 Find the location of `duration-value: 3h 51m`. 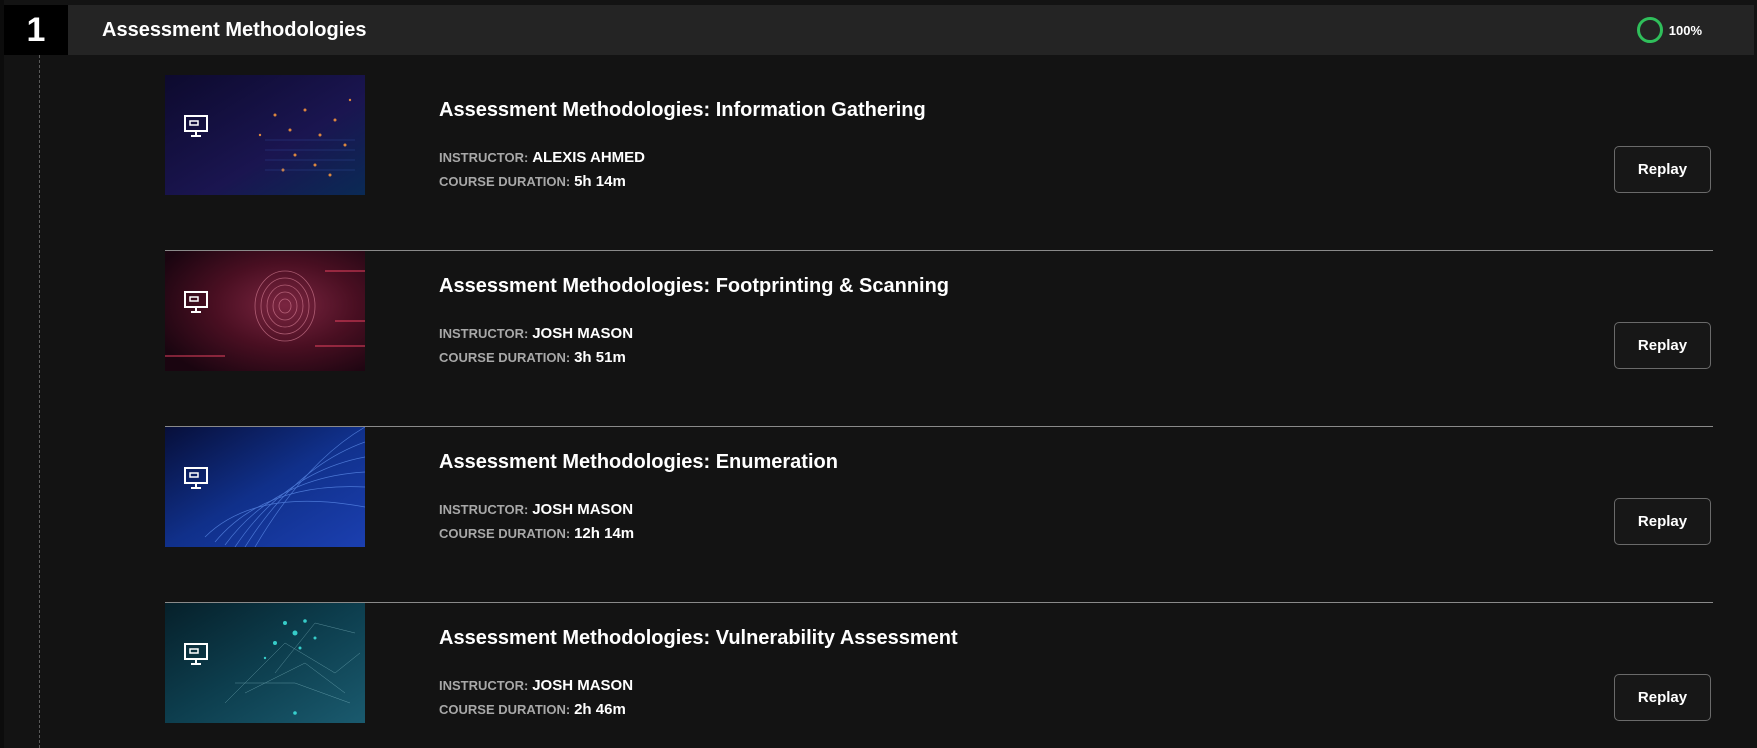

duration-value: 3h 51m is located at coordinates (600, 357).